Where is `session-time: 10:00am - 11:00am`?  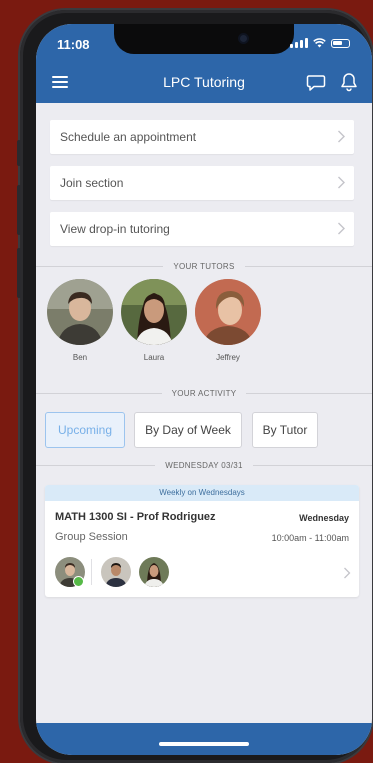 session-time: 10:00am - 11:00am is located at coordinates (310, 538).